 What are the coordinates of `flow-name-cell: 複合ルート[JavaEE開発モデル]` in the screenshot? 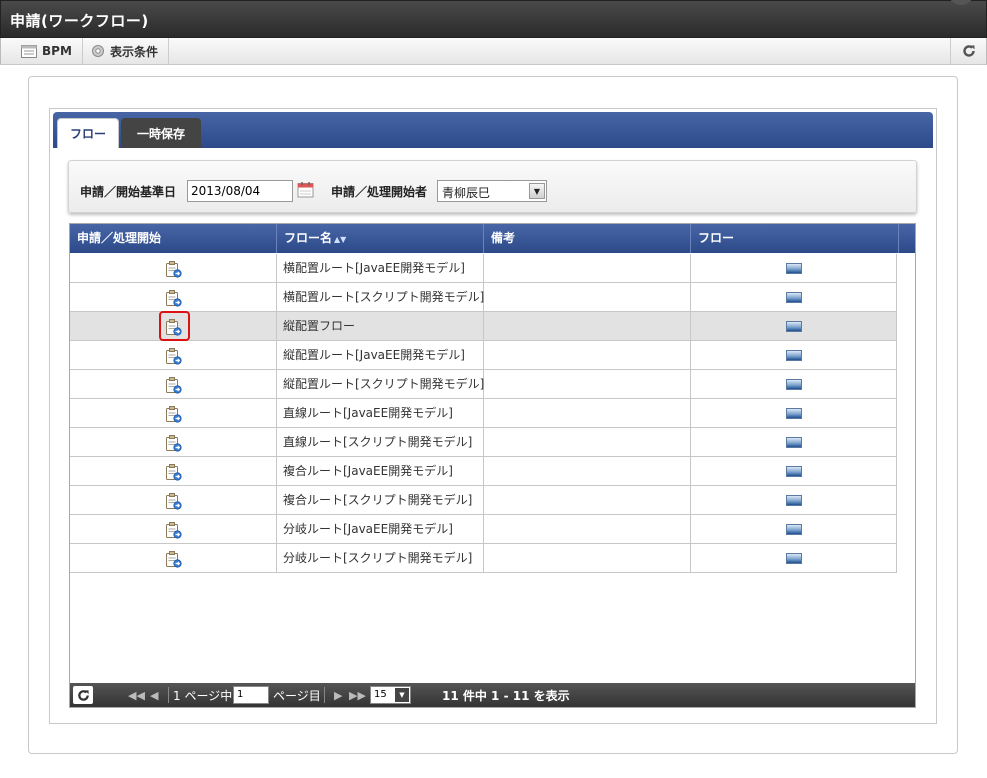 It's located at (380, 471).